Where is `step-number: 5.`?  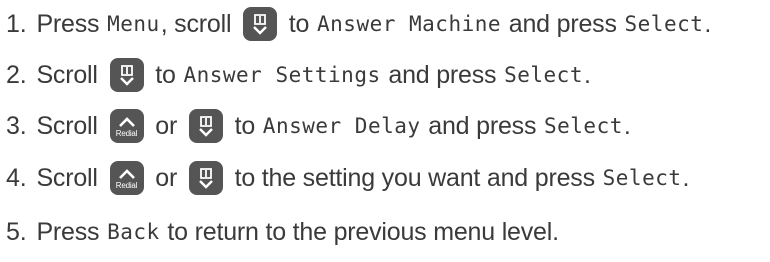
step-number: 5. is located at coordinates (16, 231).